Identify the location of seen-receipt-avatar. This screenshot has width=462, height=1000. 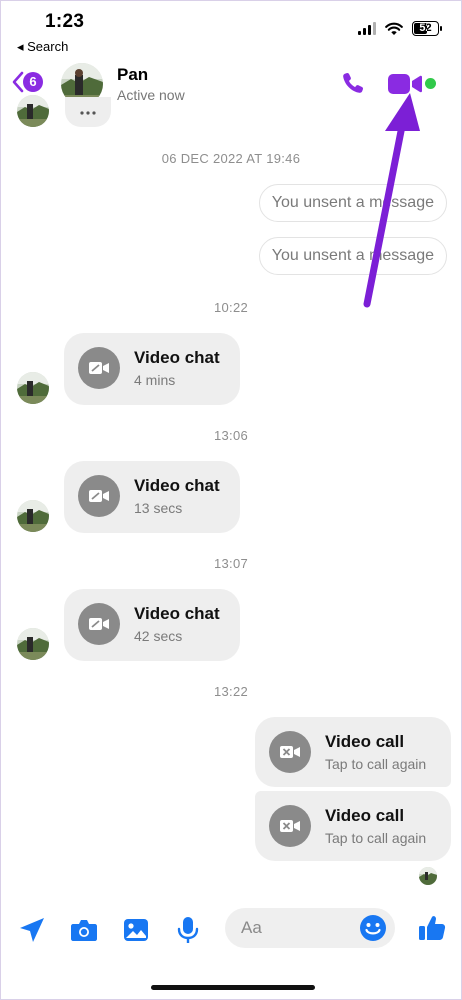
(428, 876).